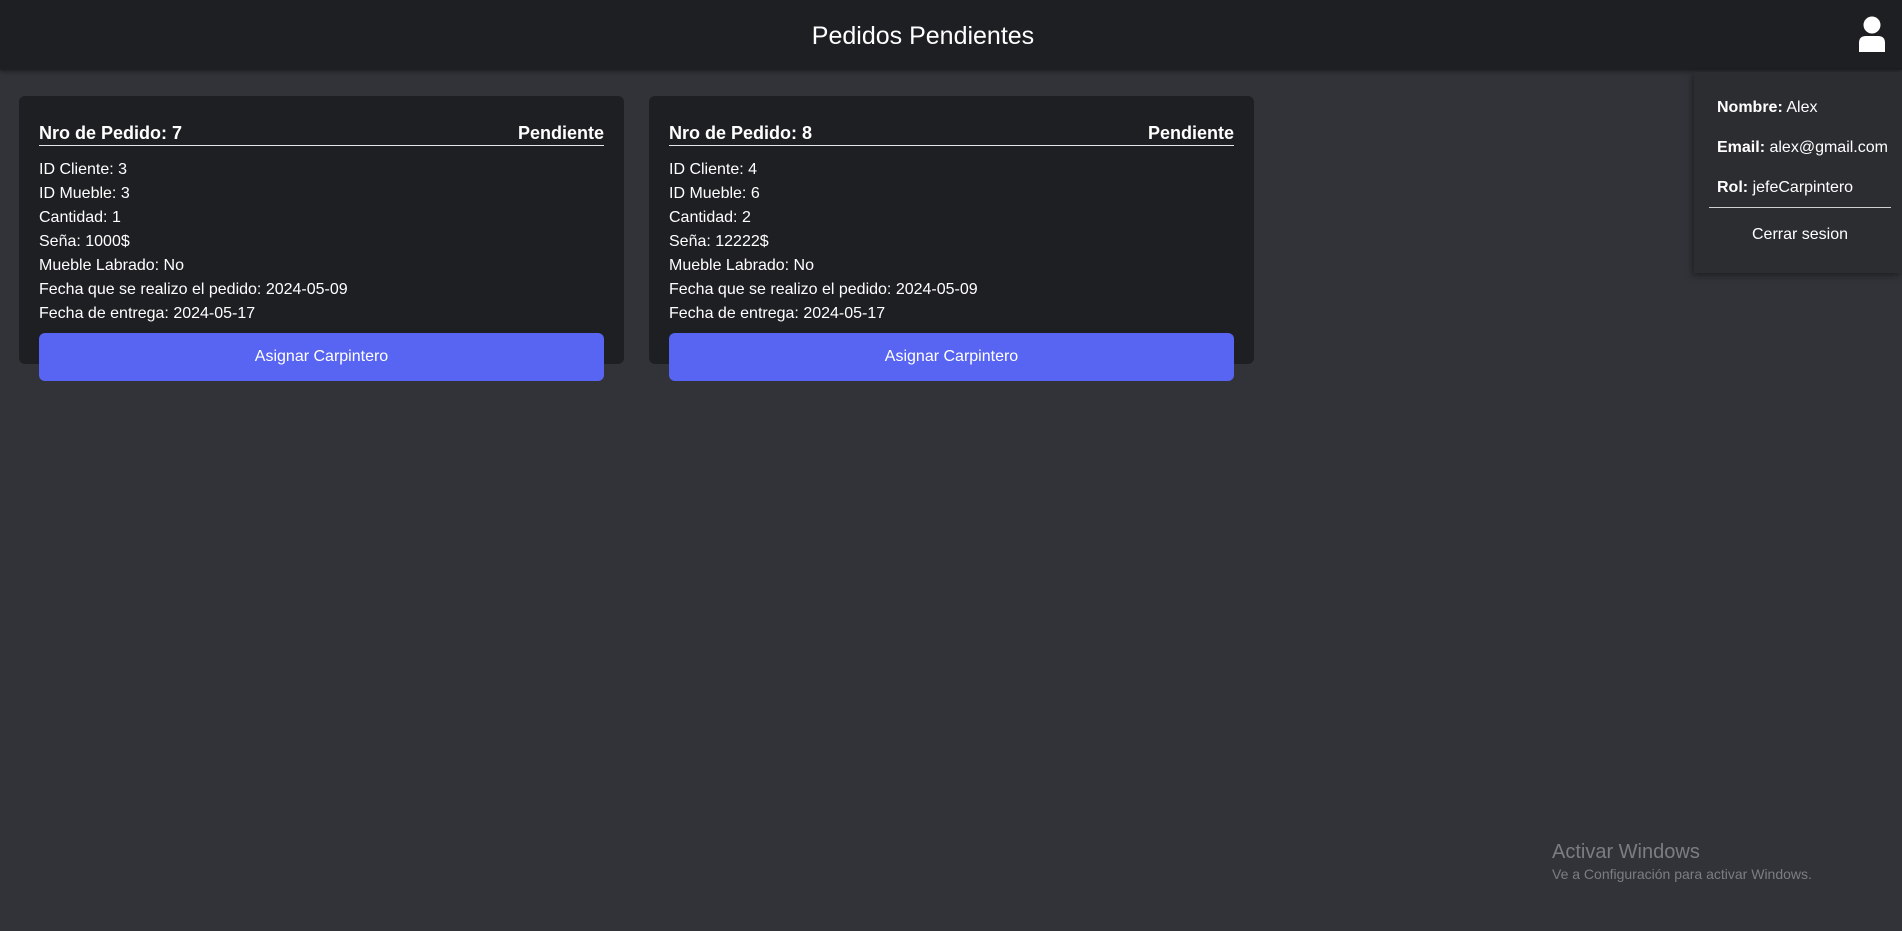 The image size is (1902, 931). What do you see at coordinates (1750, 107) in the screenshot?
I see `user-name-label: Nombre:` at bounding box center [1750, 107].